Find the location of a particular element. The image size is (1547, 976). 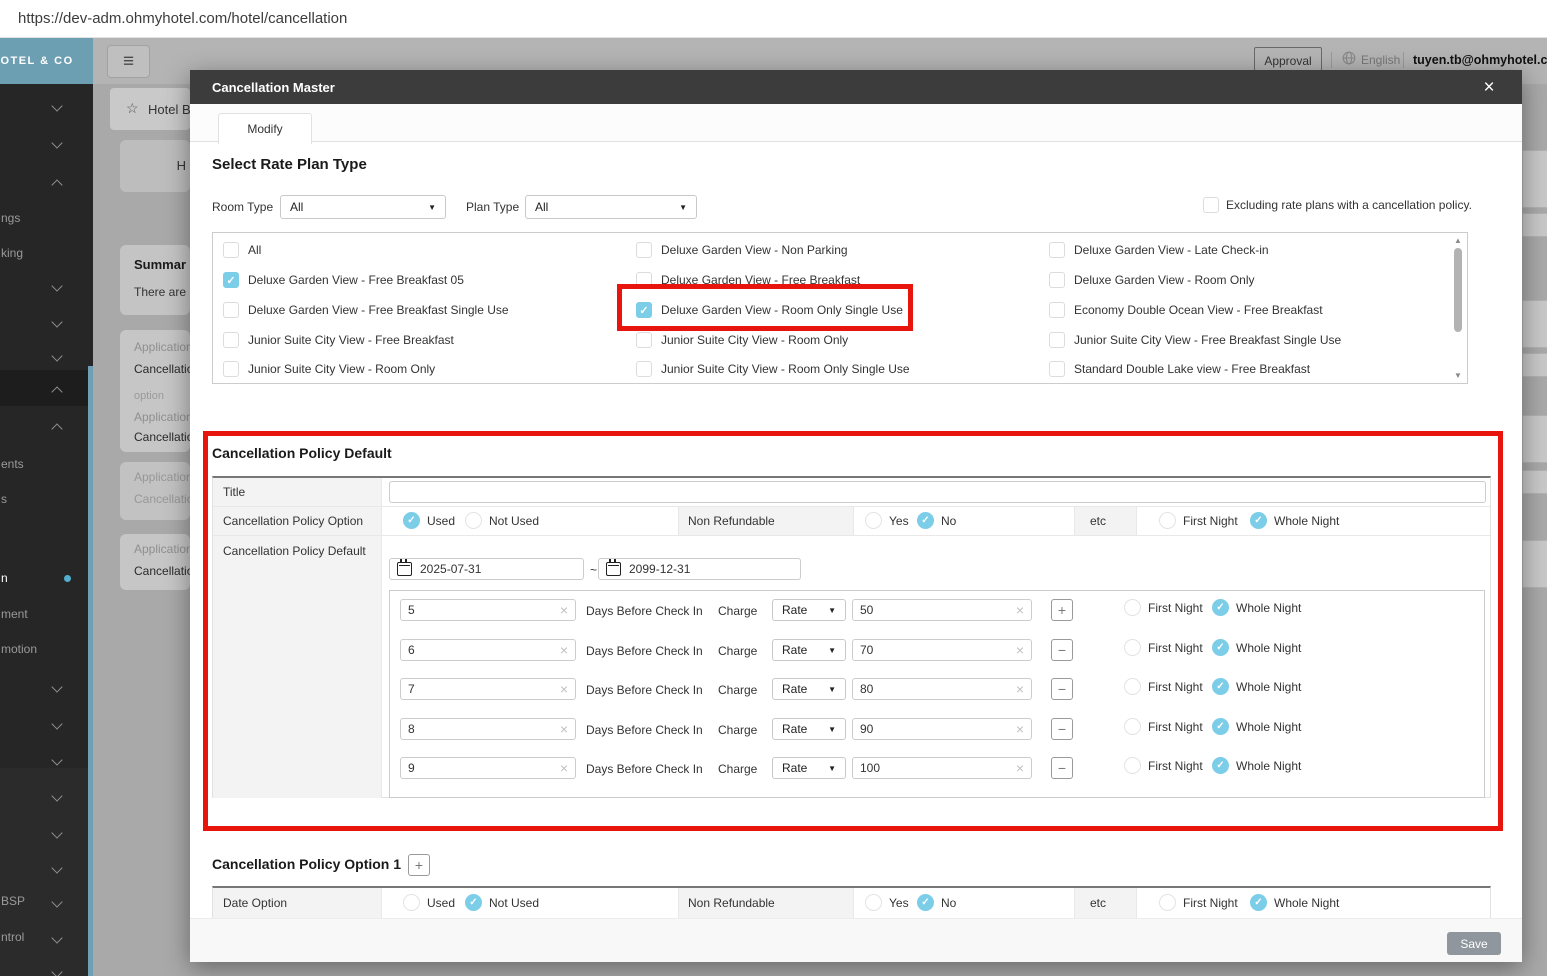

add-row-button: + is located at coordinates (1062, 610).